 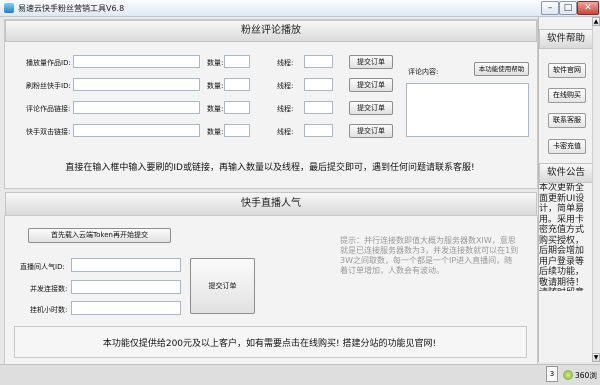 I want to click on row2-label: 刷粉丝快手ID:, so click(x=48, y=86).